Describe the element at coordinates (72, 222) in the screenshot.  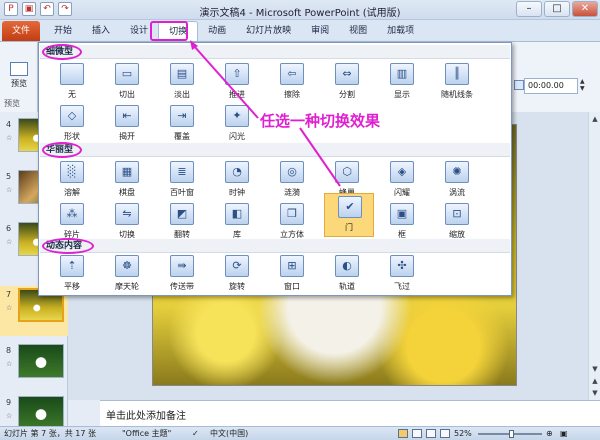
I see `transition-shred: ⁂ 碎片` at that location.